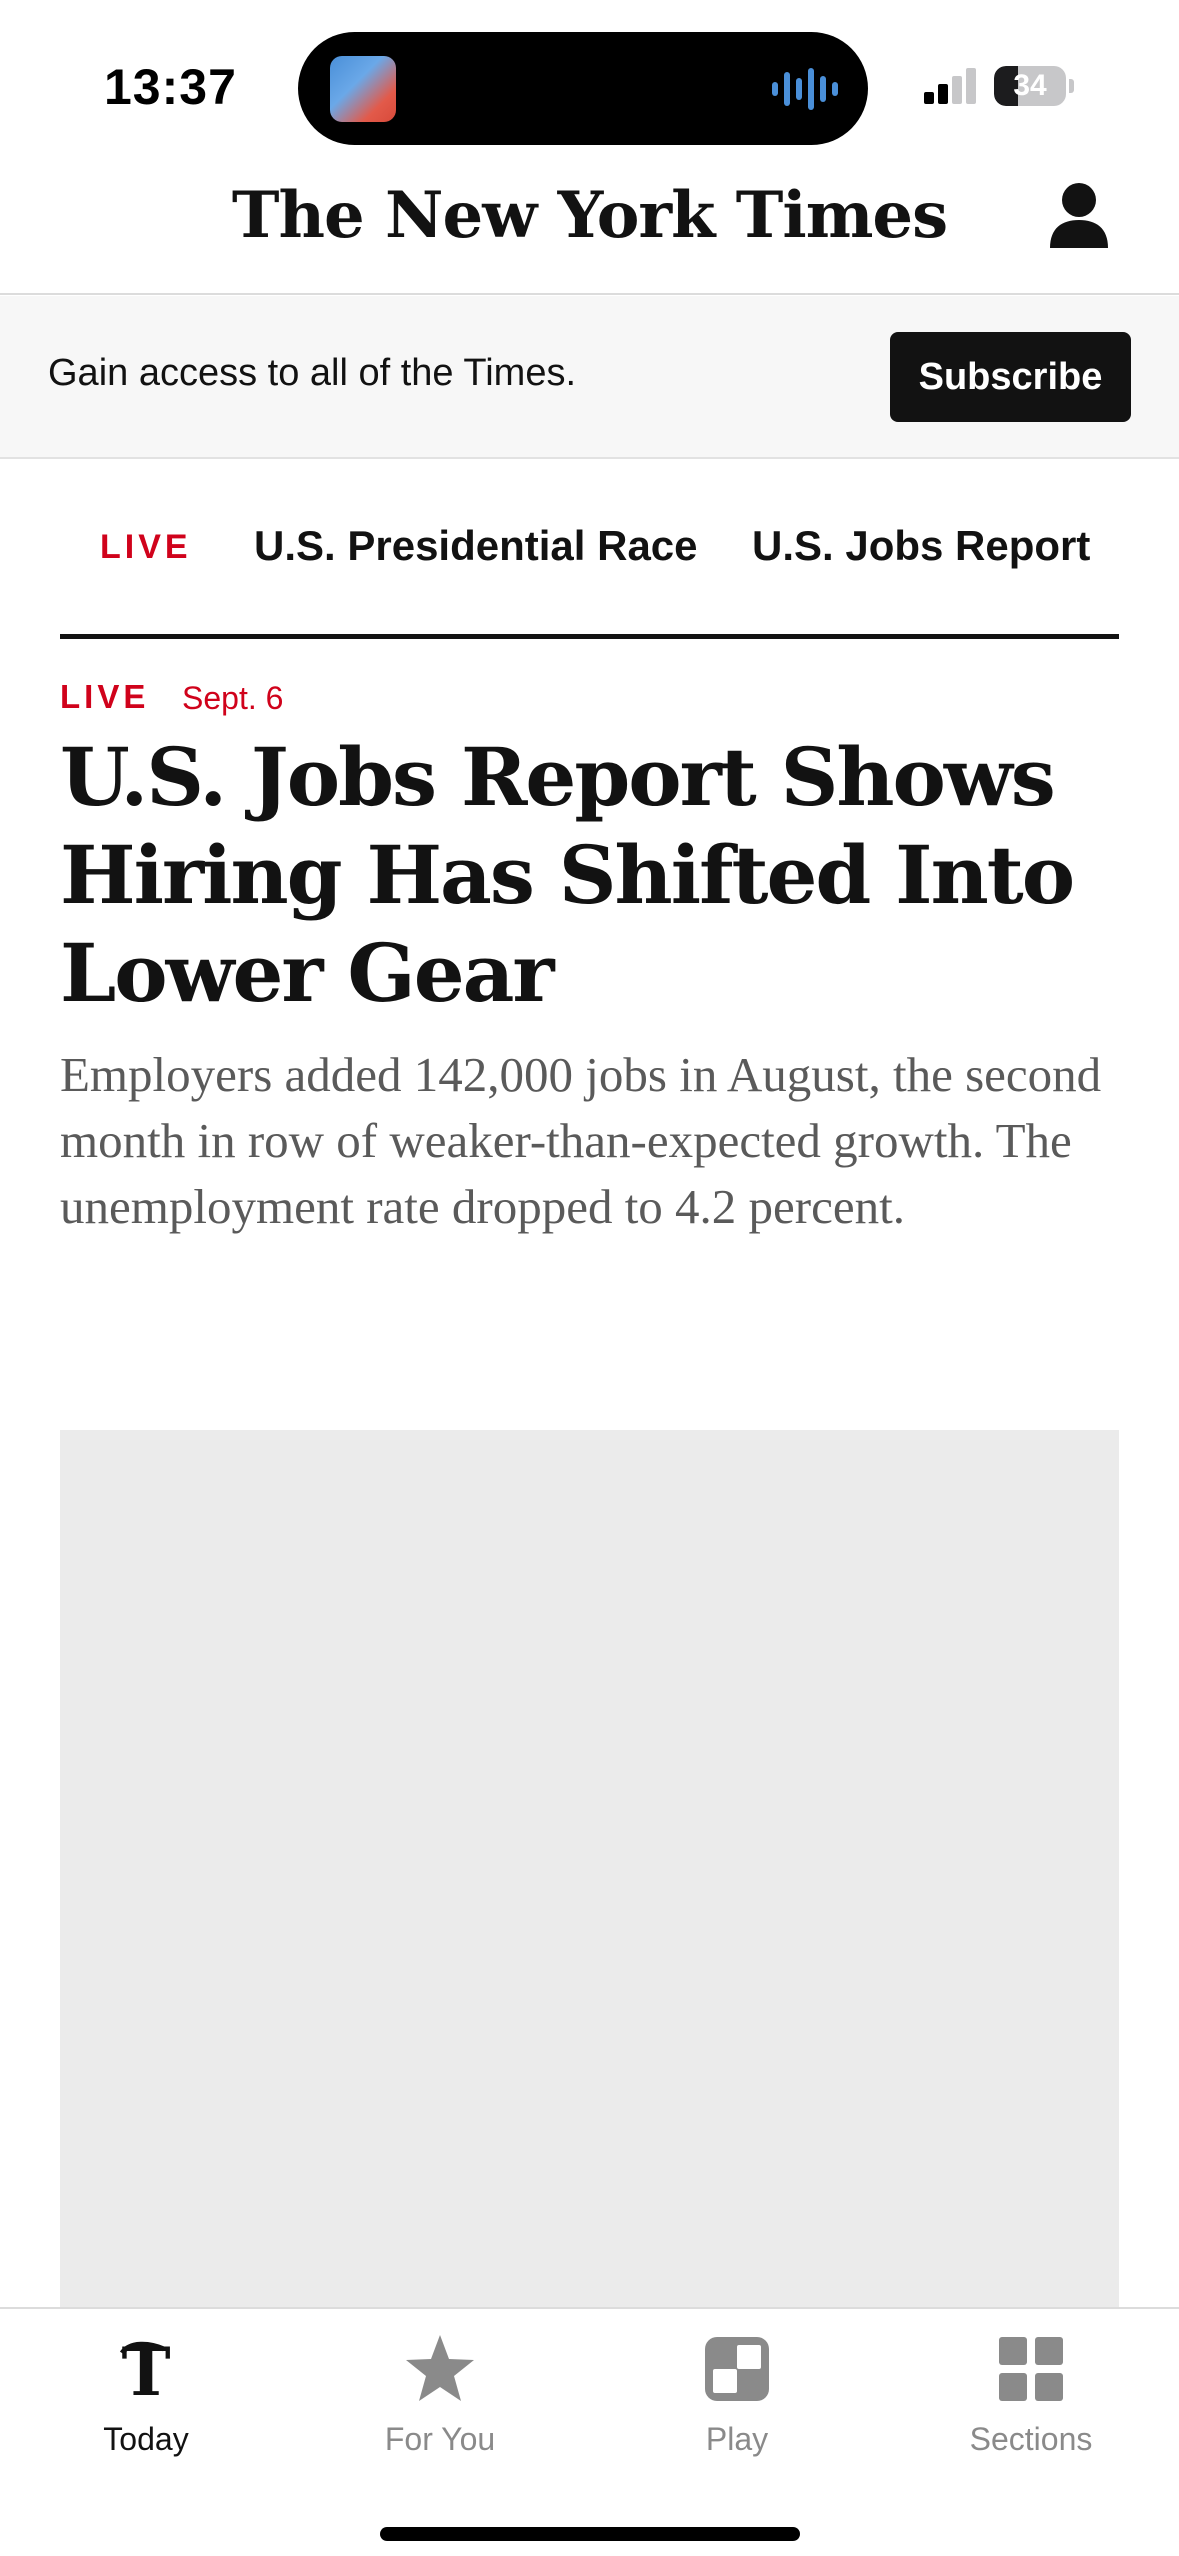 Image resolution: width=1179 pixels, height=2556 pixels. I want to click on play-games-icon, so click(737, 2369).